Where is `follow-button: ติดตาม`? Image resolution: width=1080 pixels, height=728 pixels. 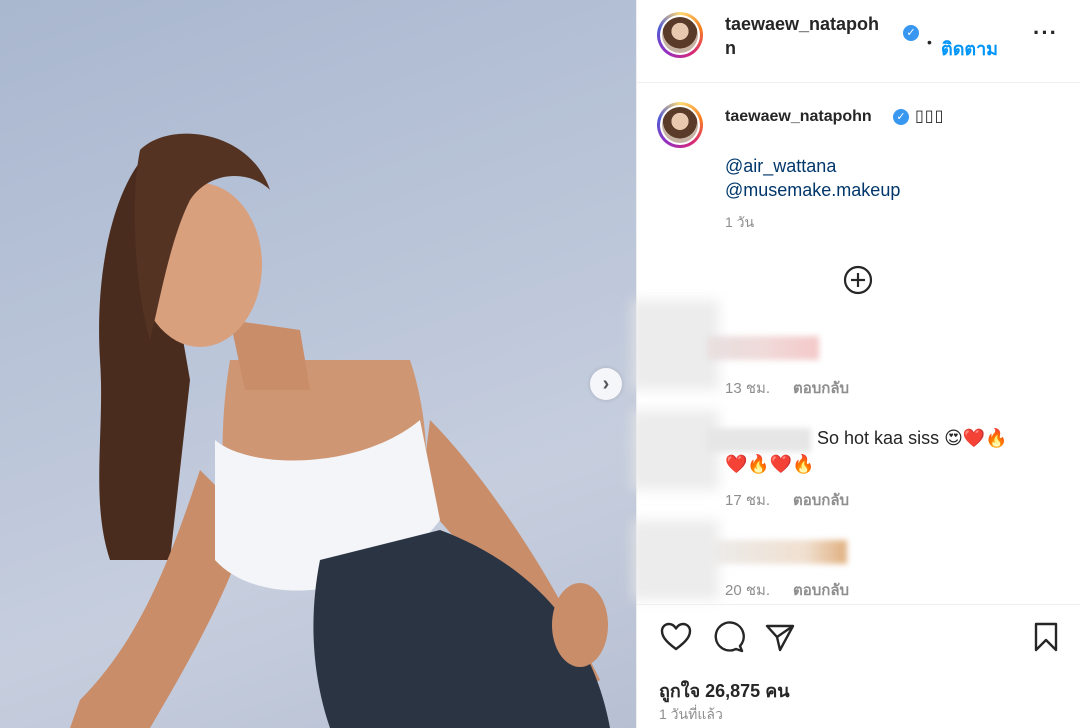
follow-button: ติดตาม is located at coordinates (969, 48).